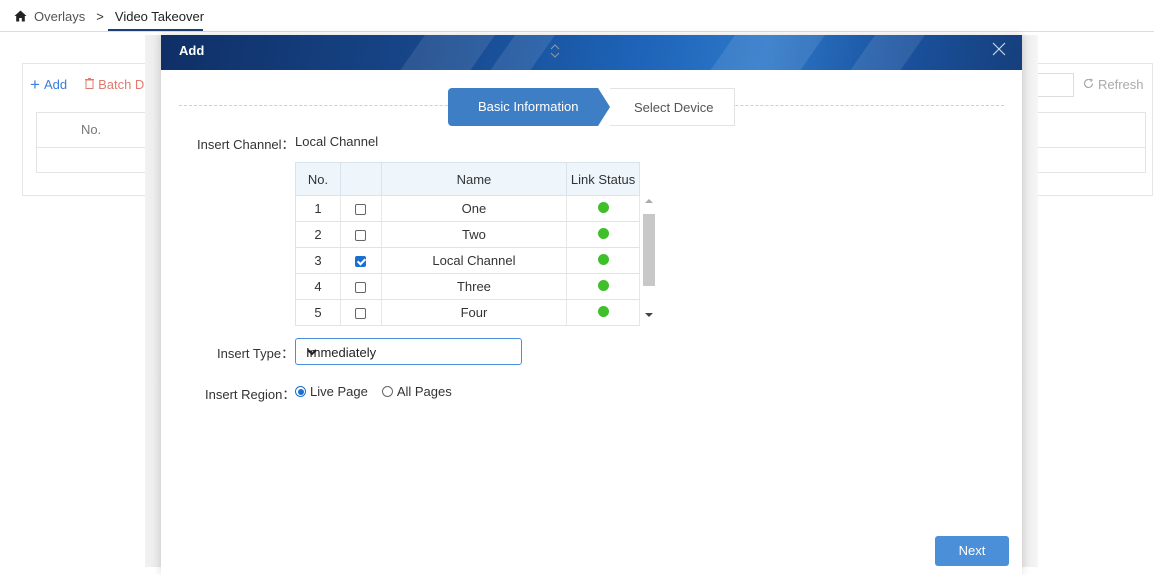 The height and width of the screenshot is (575, 1154). What do you see at coordinates (318, 286) in the screenshot?
I see `cell-no: 4` at bounding box center [318, 286].